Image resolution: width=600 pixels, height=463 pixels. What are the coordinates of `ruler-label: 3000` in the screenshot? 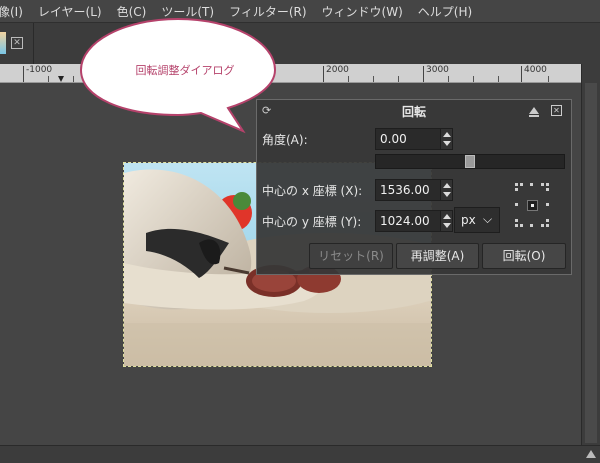 It's located at (437, 70).